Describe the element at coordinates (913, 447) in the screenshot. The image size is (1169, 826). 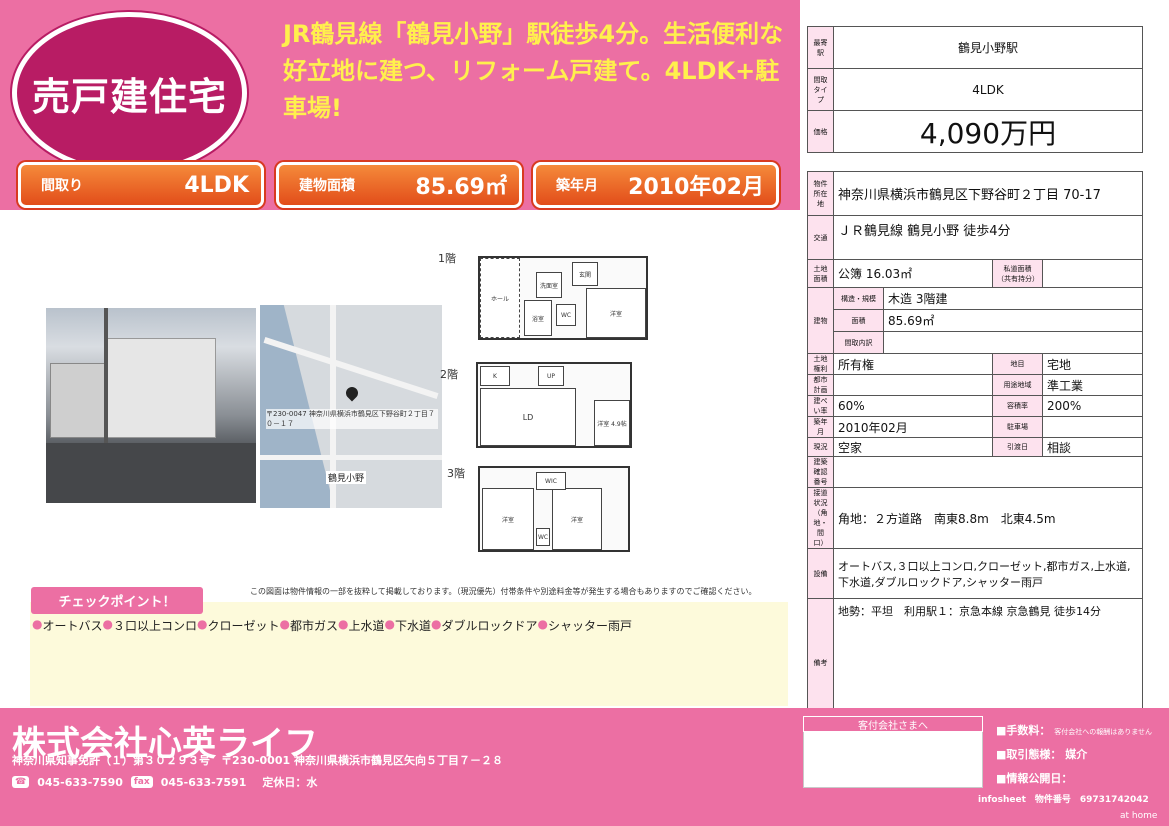
I see `status-value: 空家` at that location.